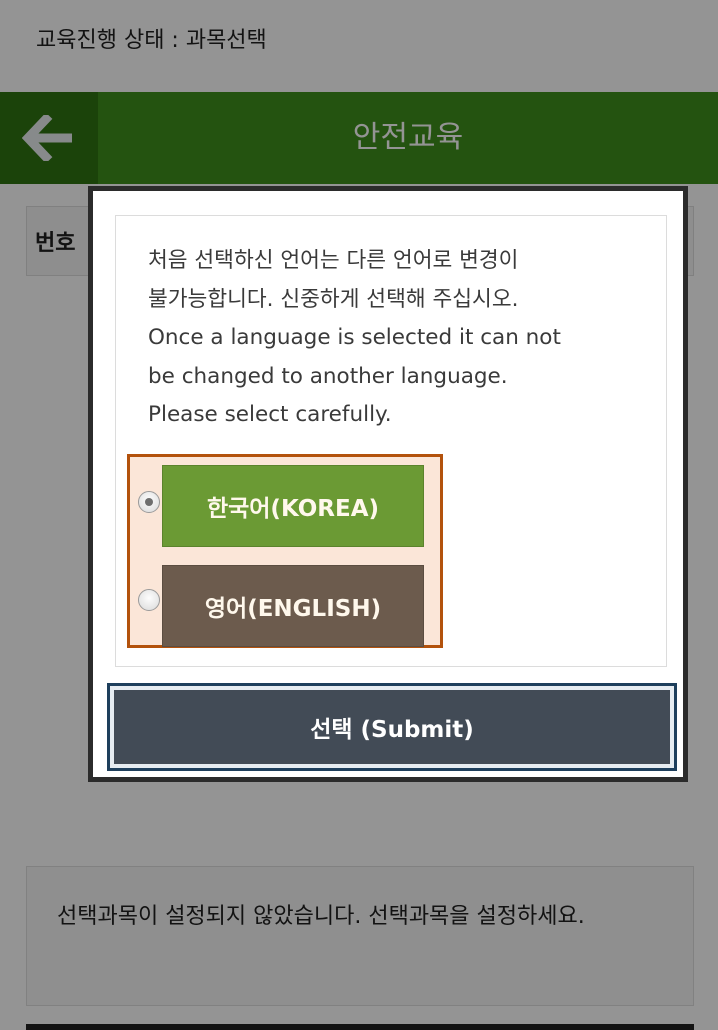 Image resolution: width=718 pixels, height=1030 pixels. Describe the element at coordinates (333, 260) in the screenshot. I see `message-line: 처음 선택하신 언어는 다른 언어로 변경이` at that location.